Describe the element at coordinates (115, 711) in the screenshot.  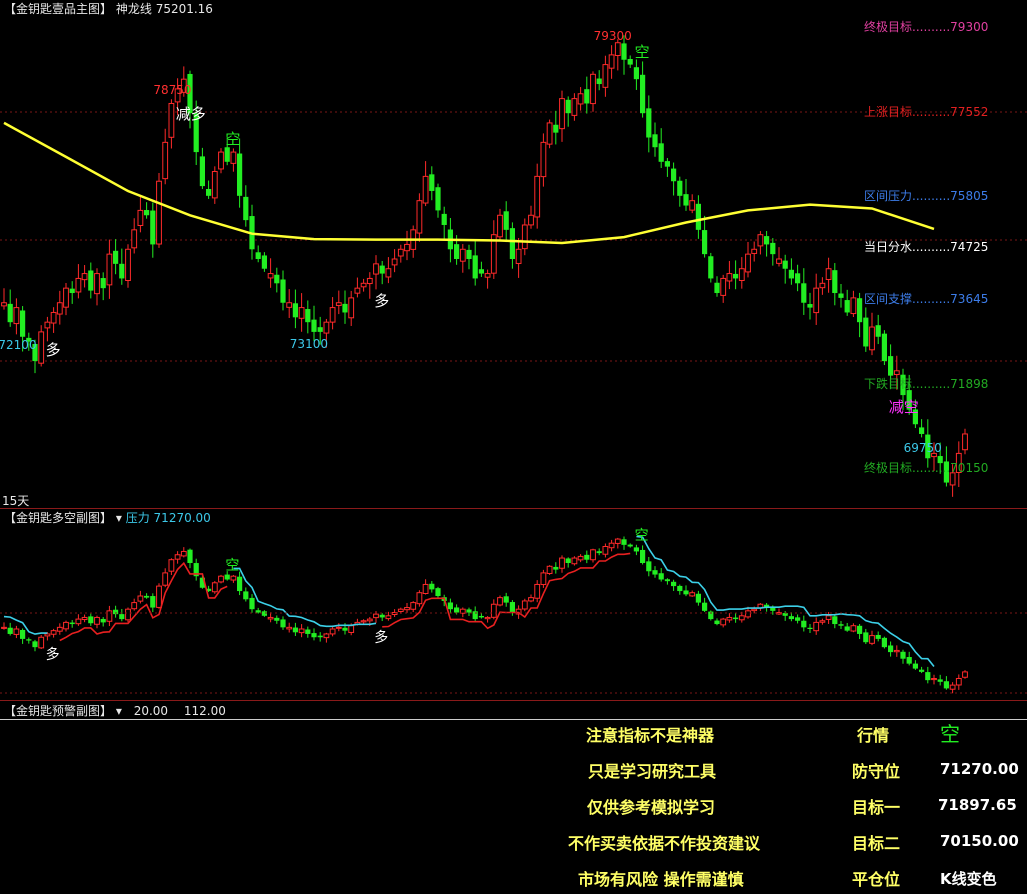
I see `warn-chart-header: 【金钥匙预警副图】 ▾ 20.00 112.00` at that location.